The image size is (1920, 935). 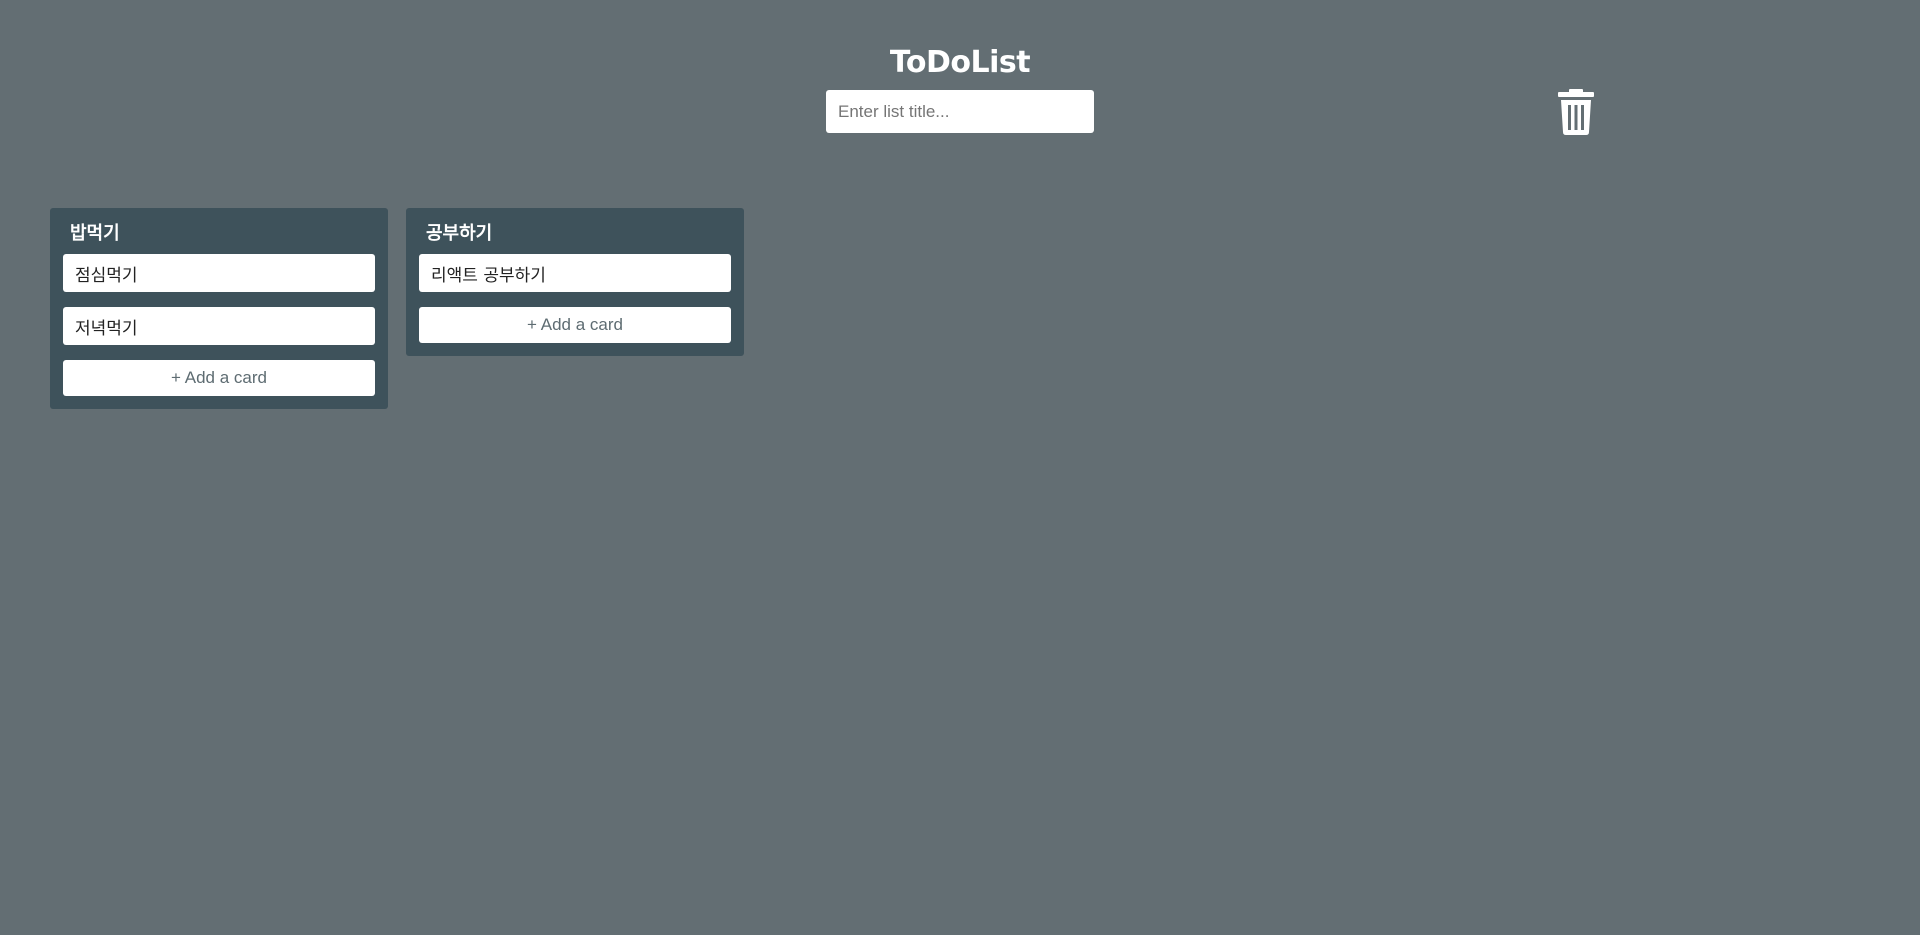 I want to click on list-title: 밥먹기, so click(x=95, y=233).